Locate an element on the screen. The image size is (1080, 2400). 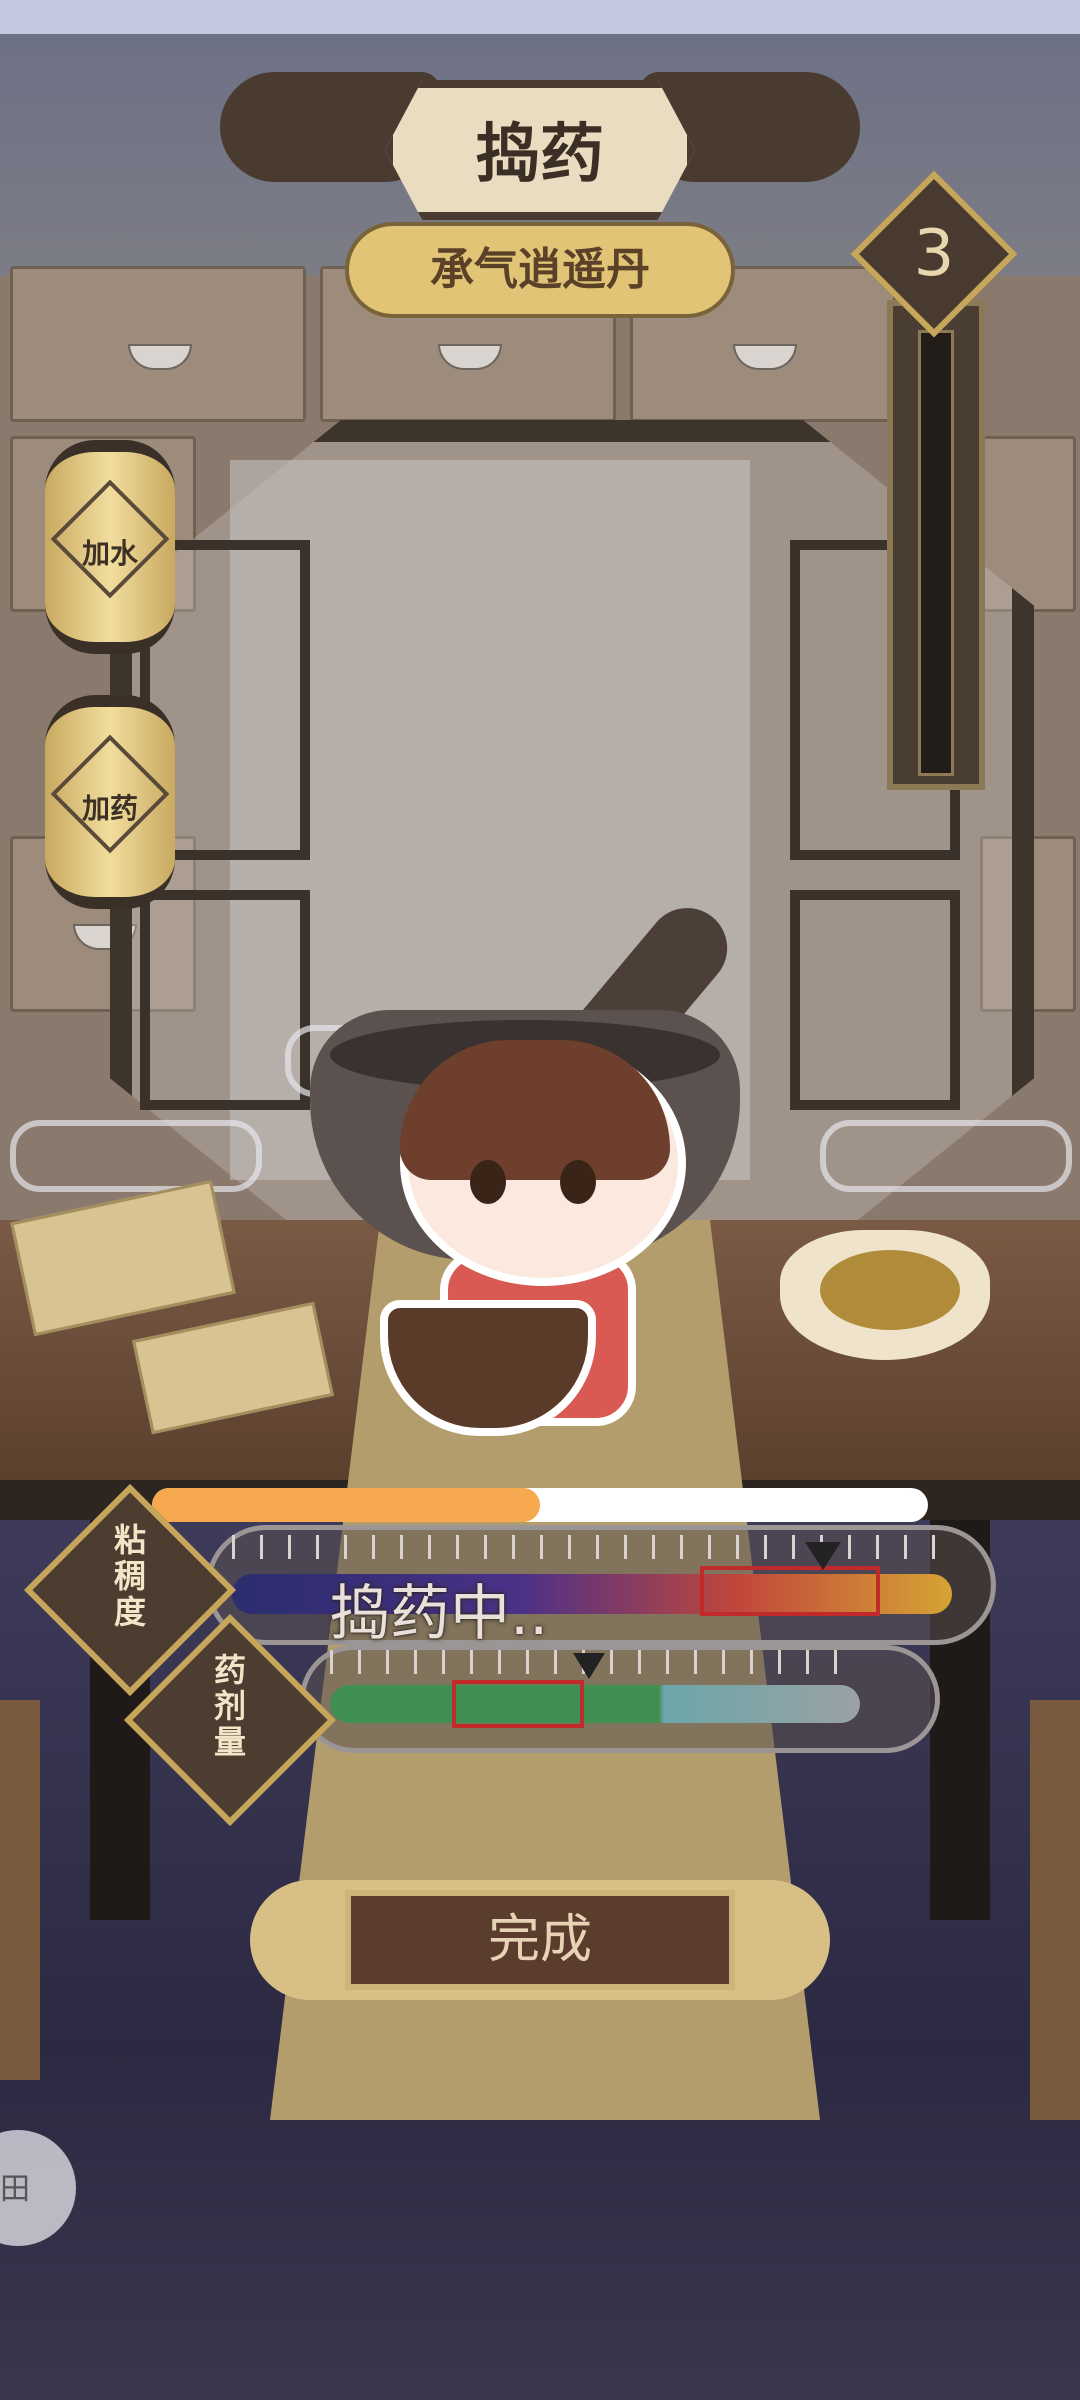
viscosity-ticks is located at coordinates (592, 1547).